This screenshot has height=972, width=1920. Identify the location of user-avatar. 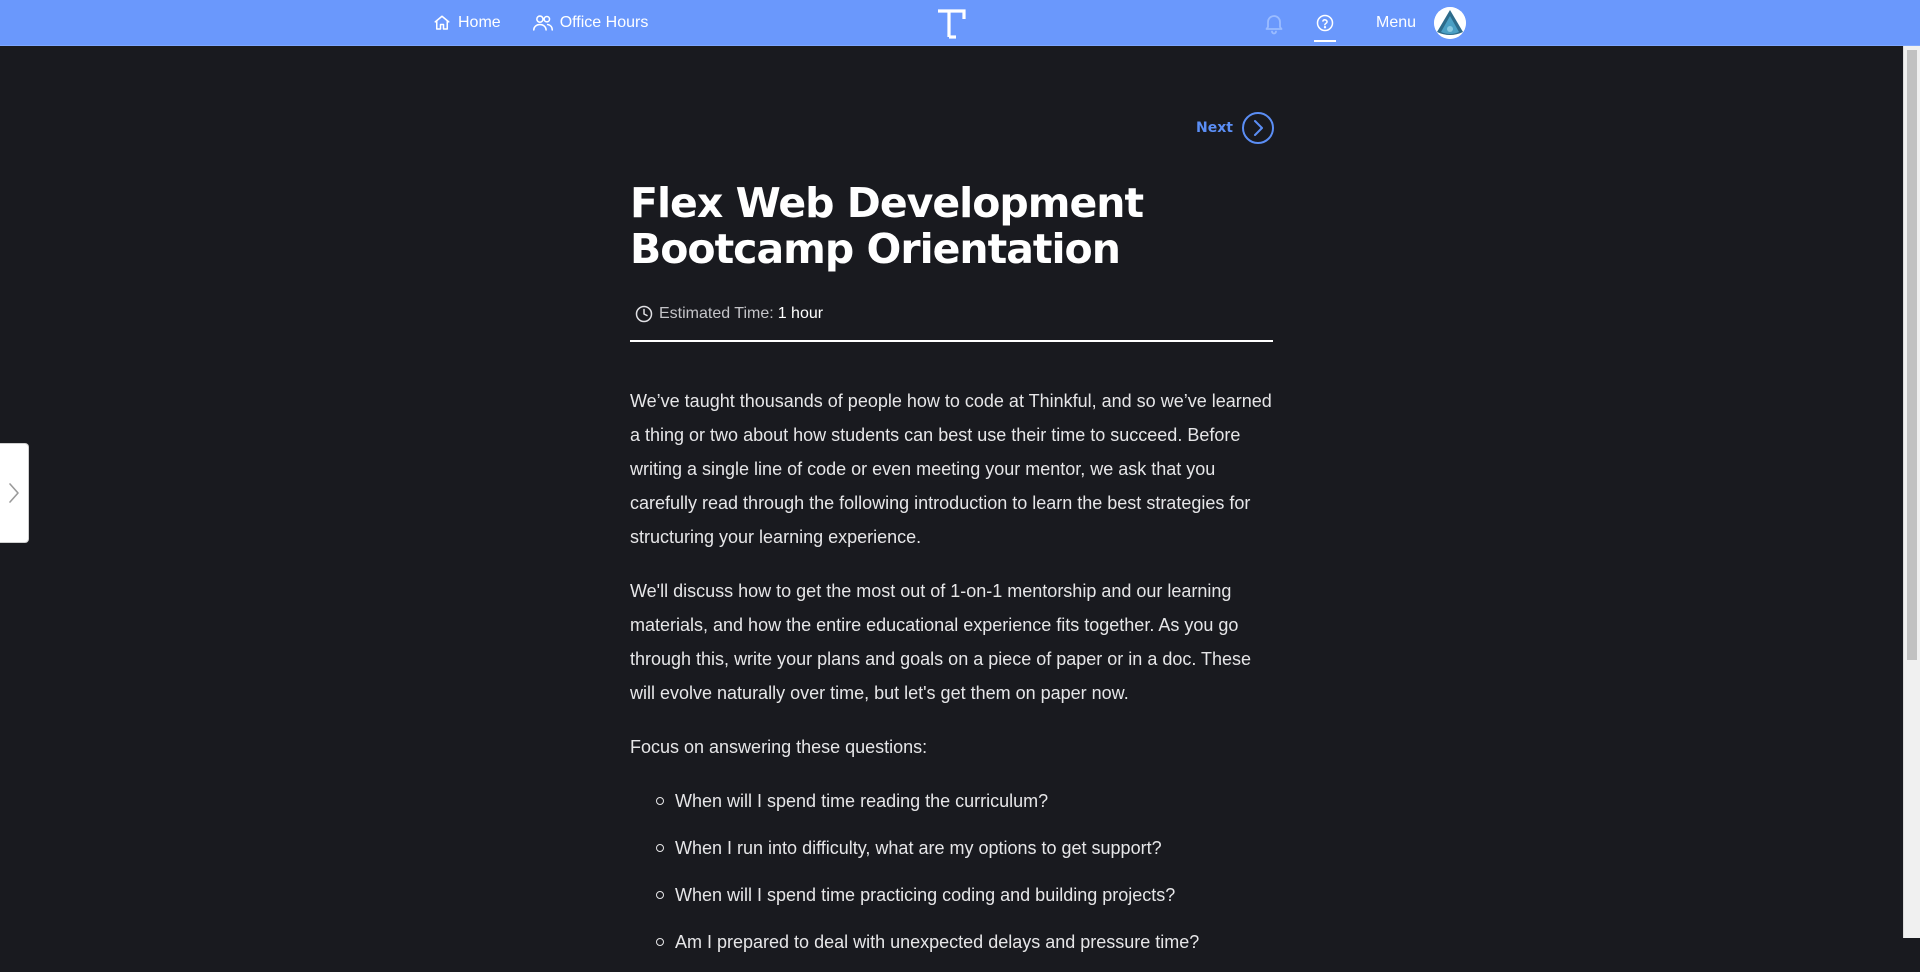
(1450, 23).